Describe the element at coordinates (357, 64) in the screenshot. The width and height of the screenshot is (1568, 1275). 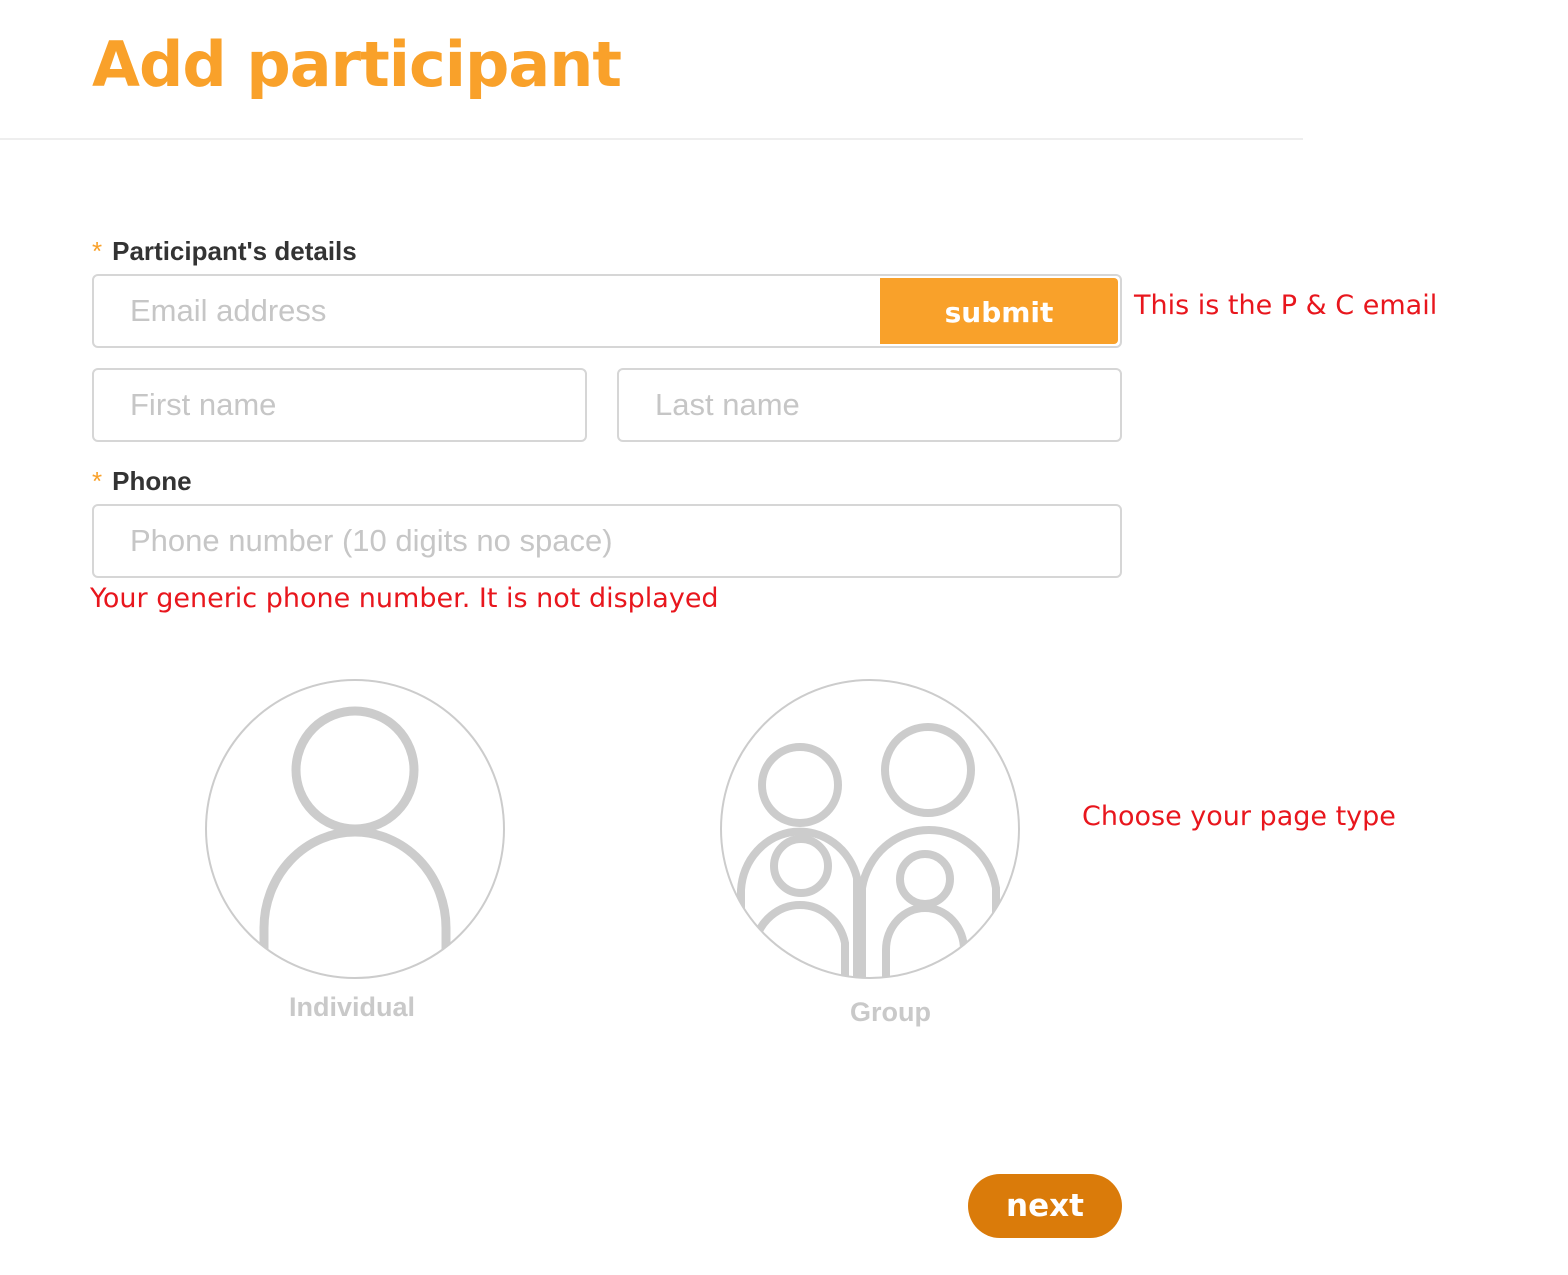
I see `page-title: Add participant` at that location.